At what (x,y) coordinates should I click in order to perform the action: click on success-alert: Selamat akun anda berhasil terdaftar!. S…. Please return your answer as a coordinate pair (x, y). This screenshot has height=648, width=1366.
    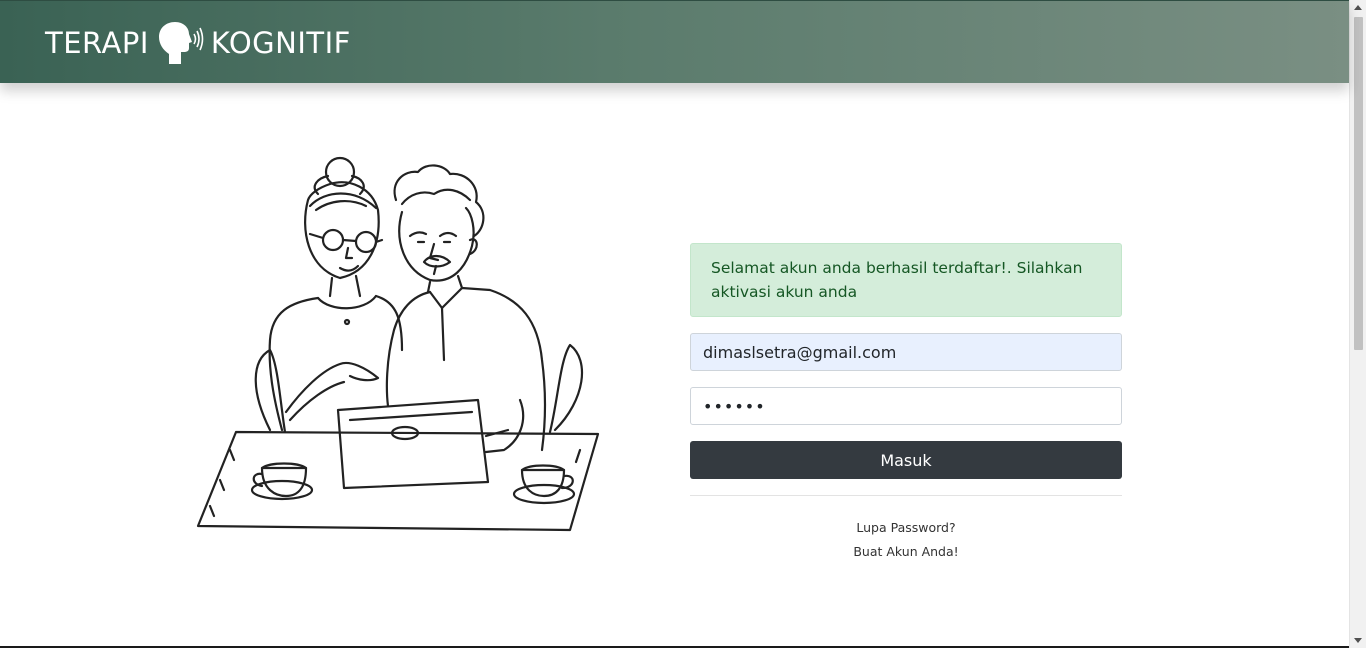
    Looking at the image, I should click on (906, 280).